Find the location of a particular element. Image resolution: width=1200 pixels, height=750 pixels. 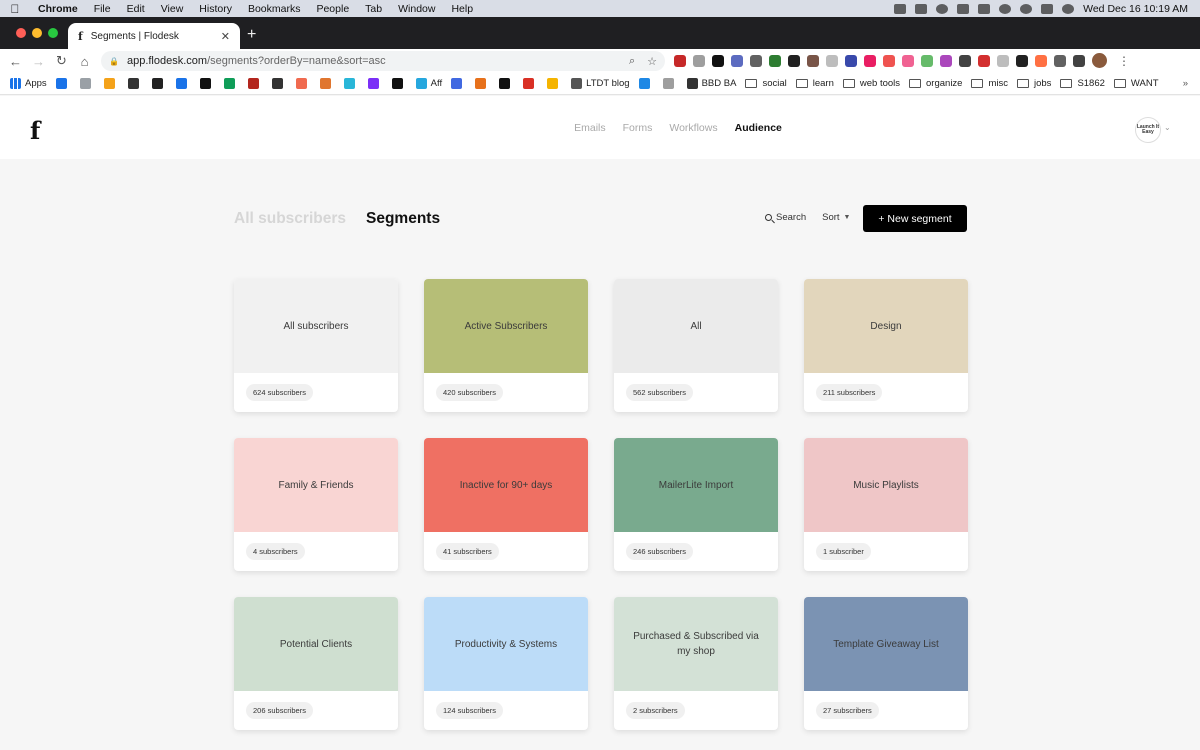

close-tab-icon: ✕ is located at coordinates (225, 36).